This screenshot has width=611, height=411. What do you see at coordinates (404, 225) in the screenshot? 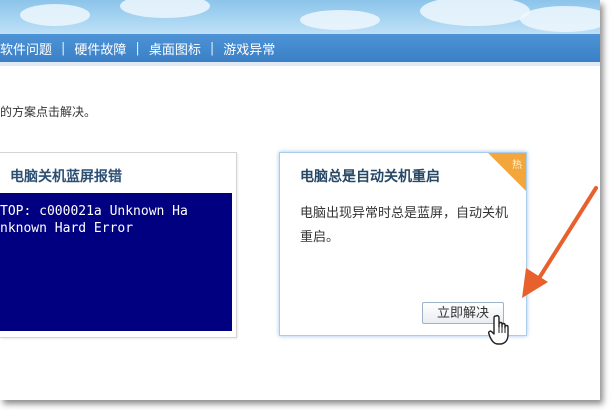
I see `card-description: 电脑出现异常时总是蓝屏，自动关机重启。` at bounding box center [404, 225].